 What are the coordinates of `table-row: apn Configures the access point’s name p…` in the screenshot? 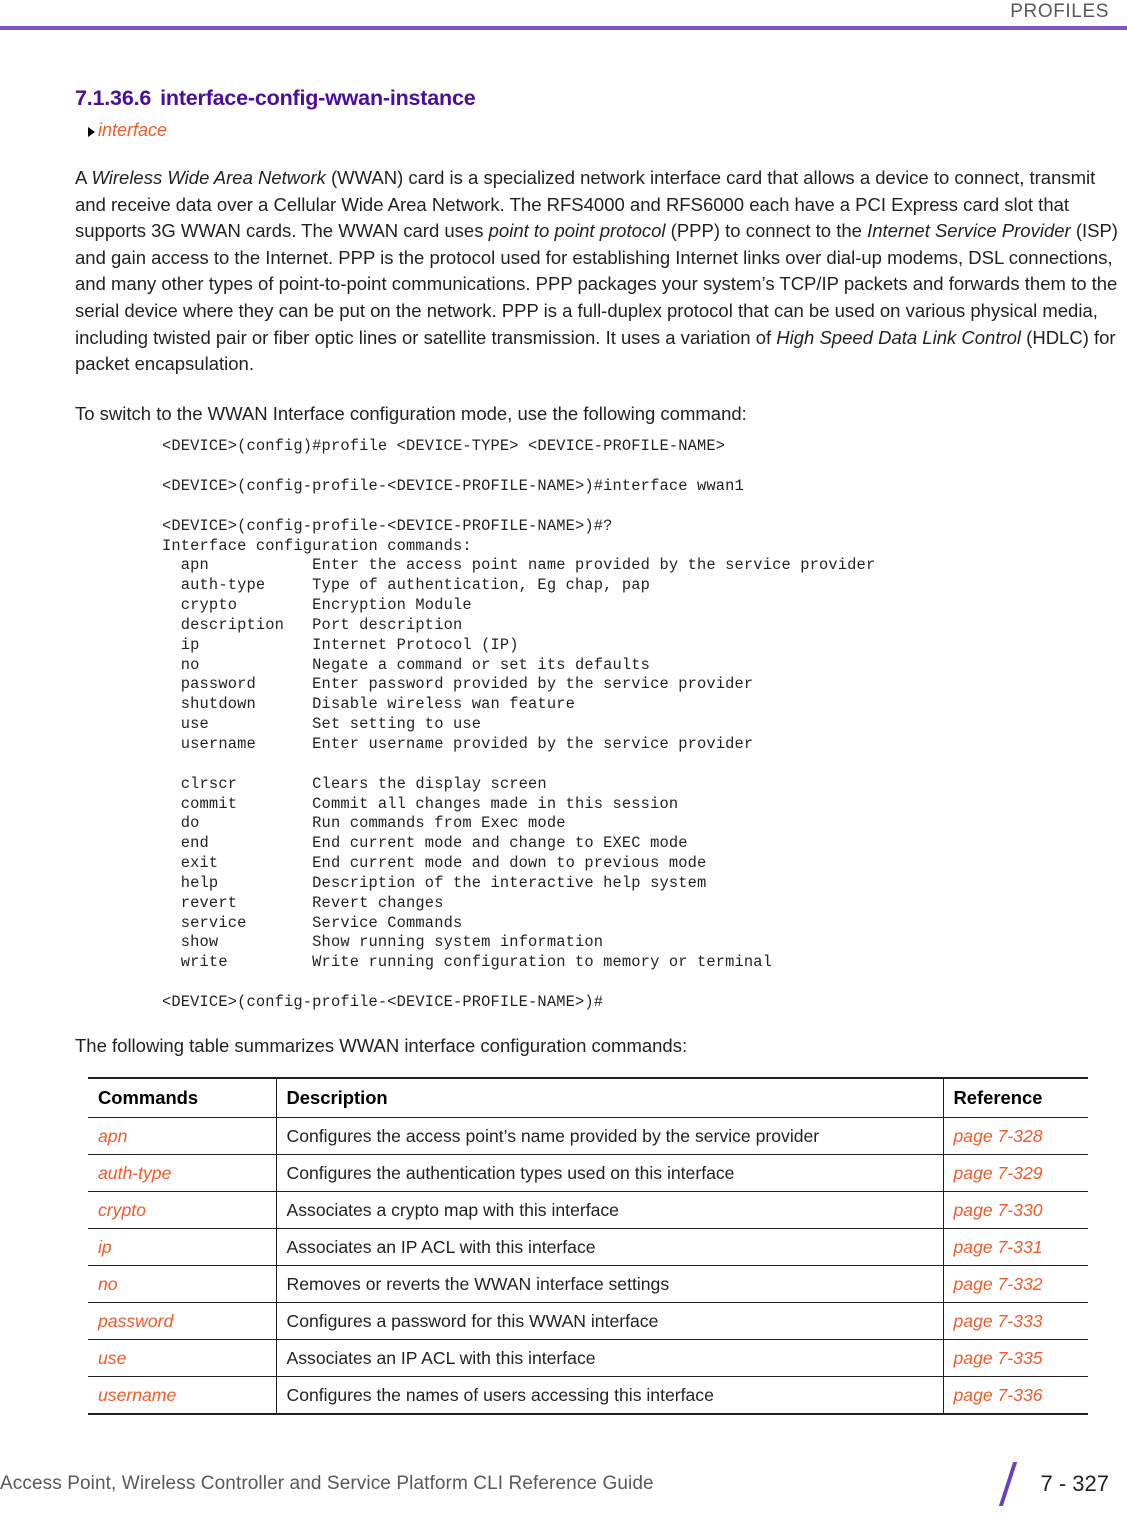 It's located at (588, 1136).